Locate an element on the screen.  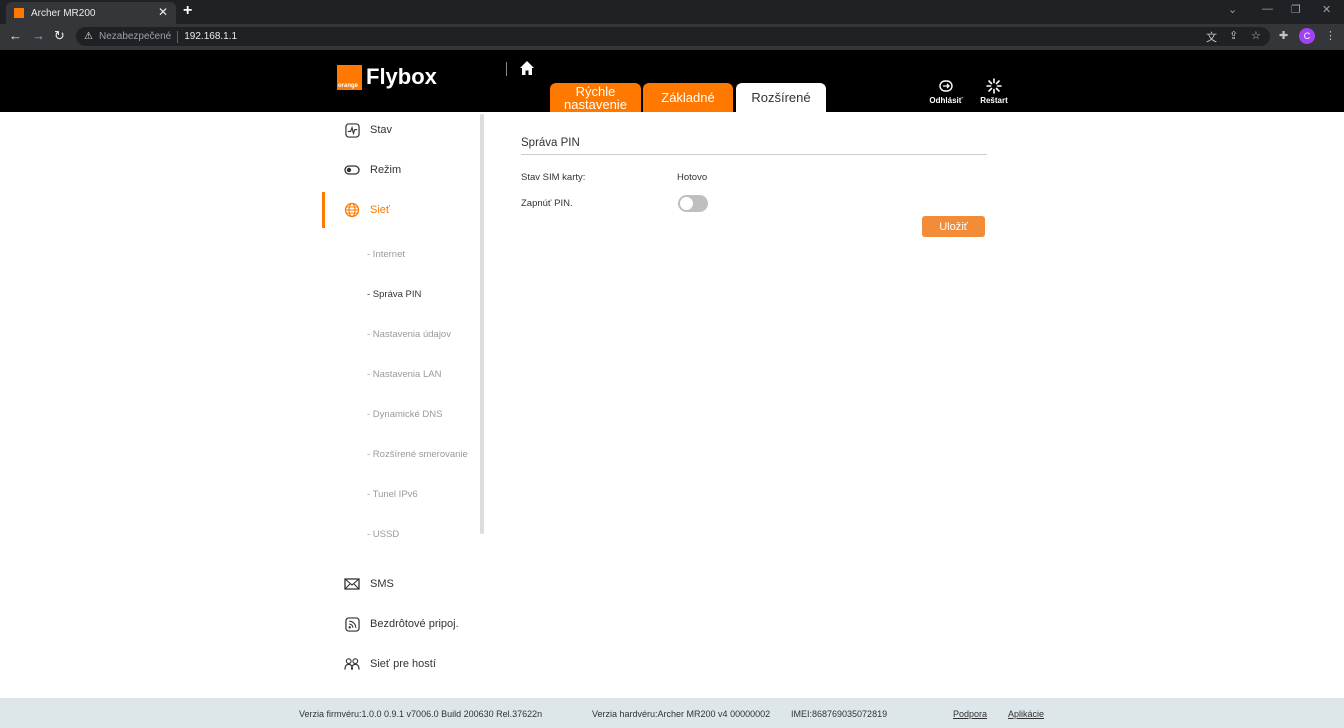
pin-enable-toggle is located at coordinates (693, 203).